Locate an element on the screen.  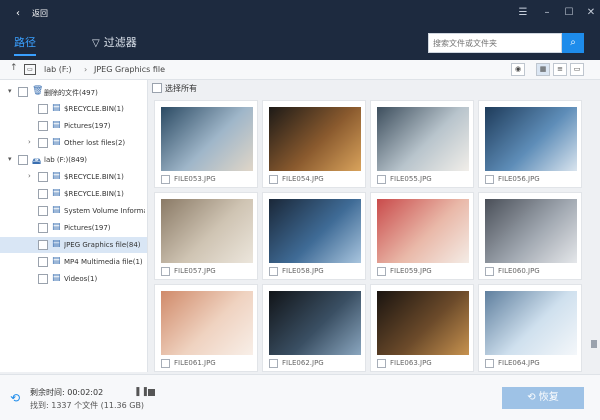
scrollbar-thumb is located at coordinates (594, 344).